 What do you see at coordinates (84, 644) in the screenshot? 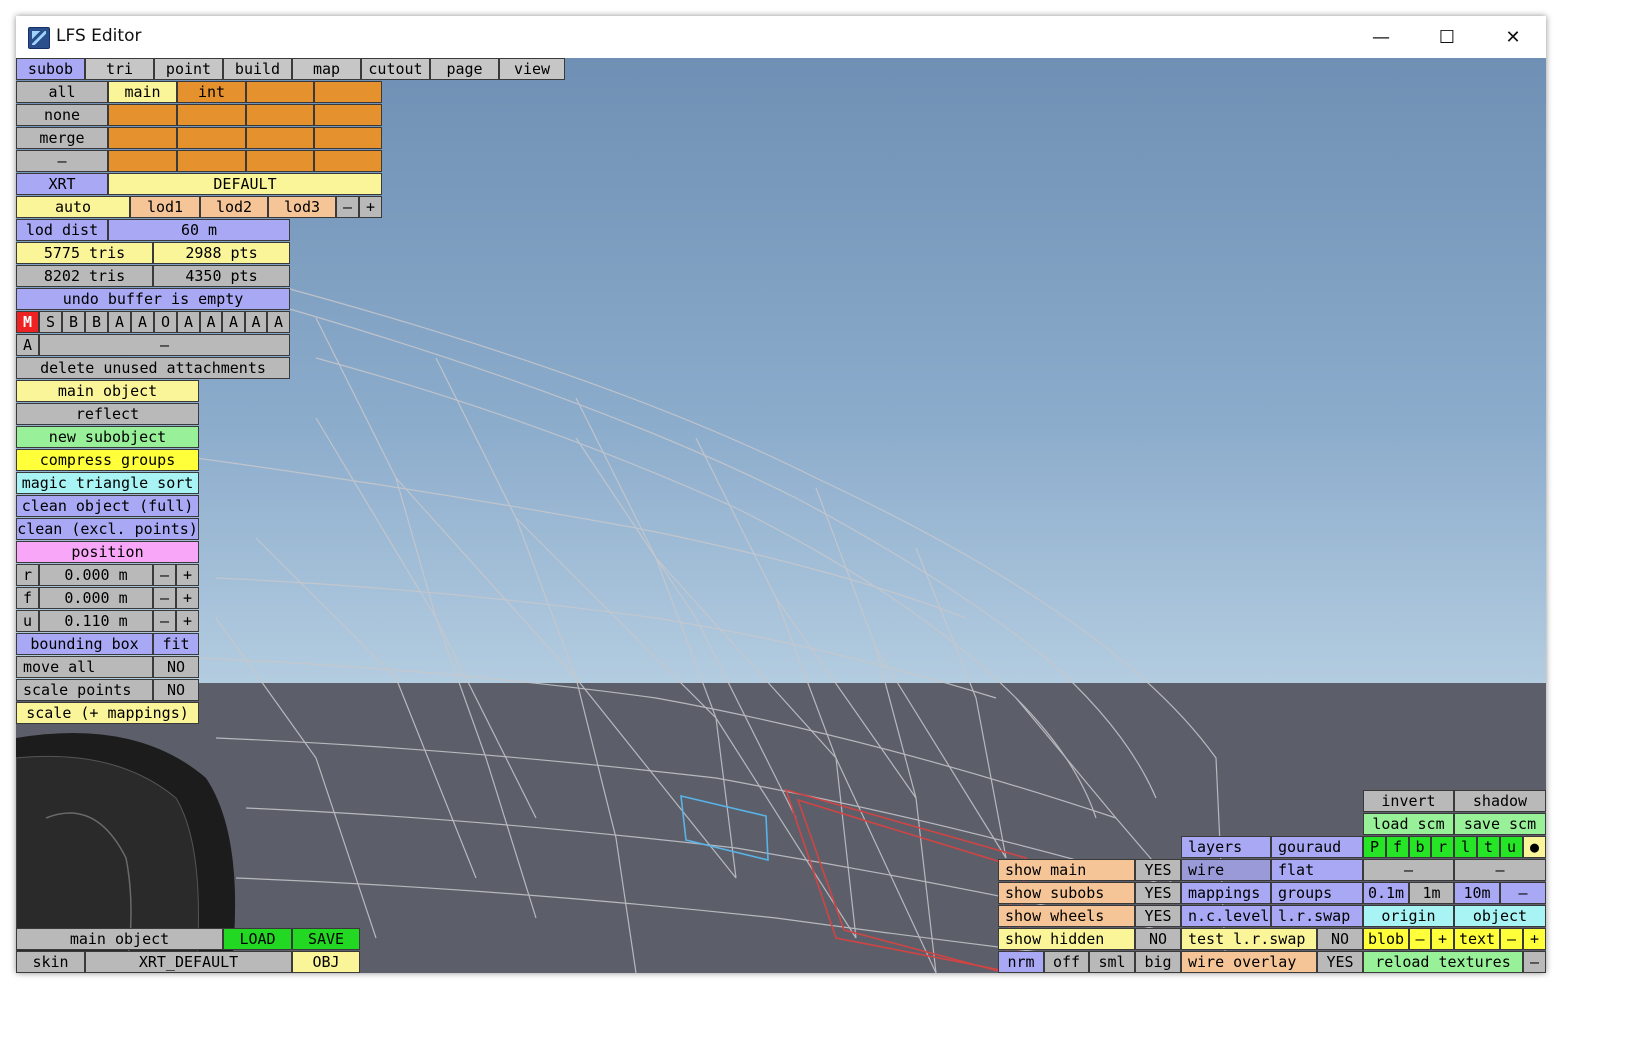
I see `bounding-box-button: bounding box` at bounding box center [84, 644].